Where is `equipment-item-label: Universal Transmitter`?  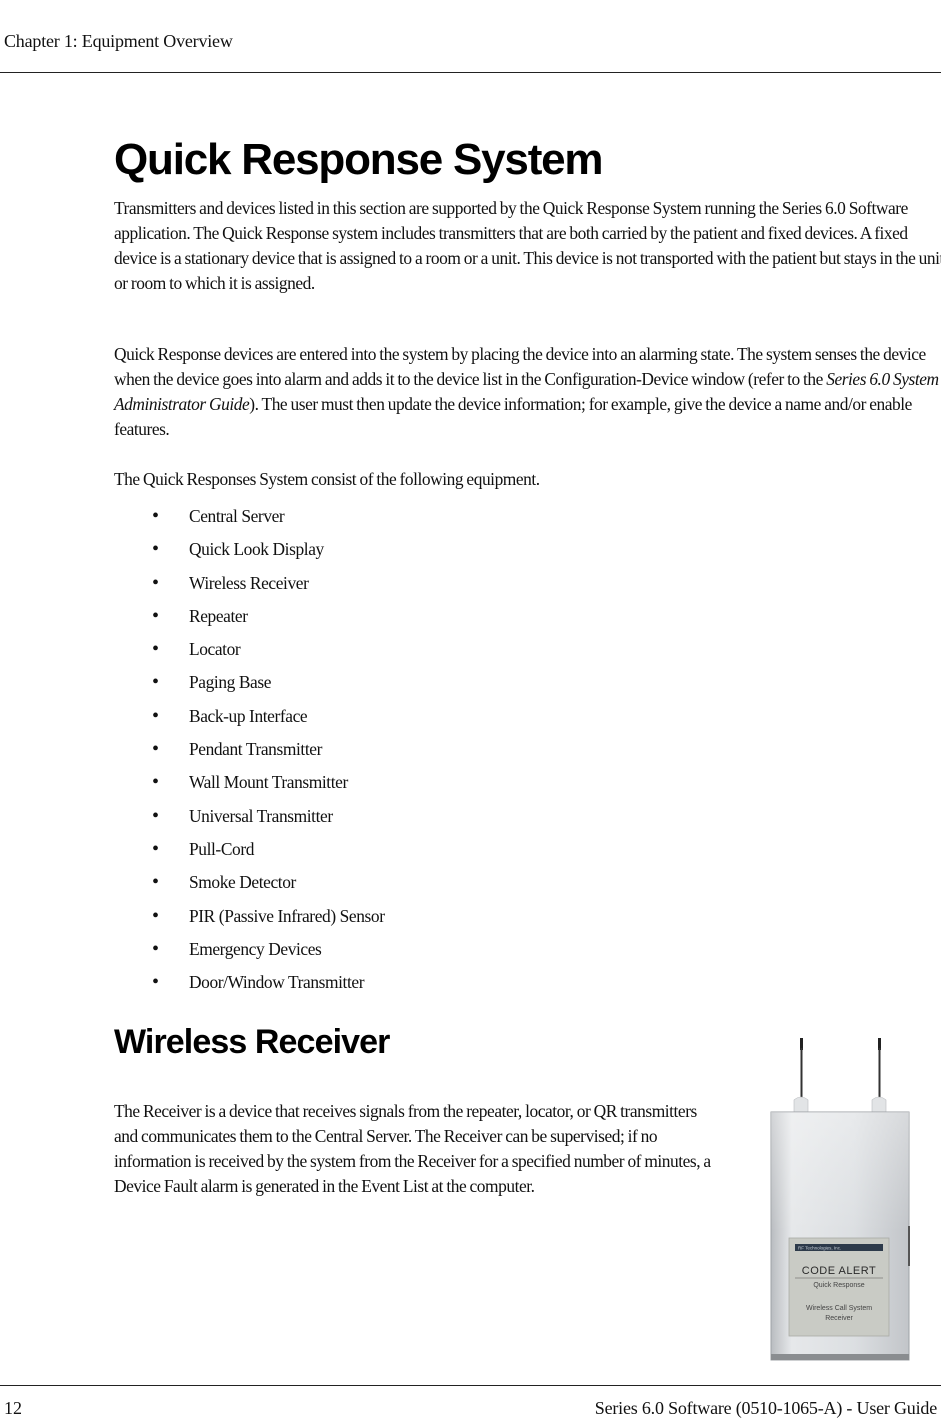 equipment-item-label: Universal Transmitter is located at coordinates (261, 815).